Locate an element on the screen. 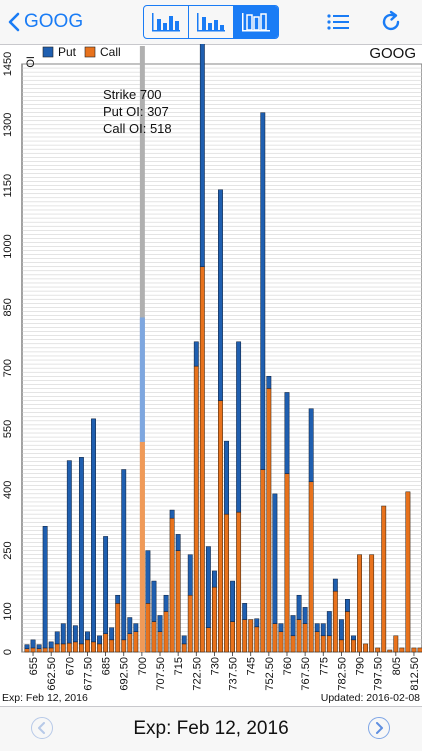  legend-put-swatch is located at coordinates (48, 52).